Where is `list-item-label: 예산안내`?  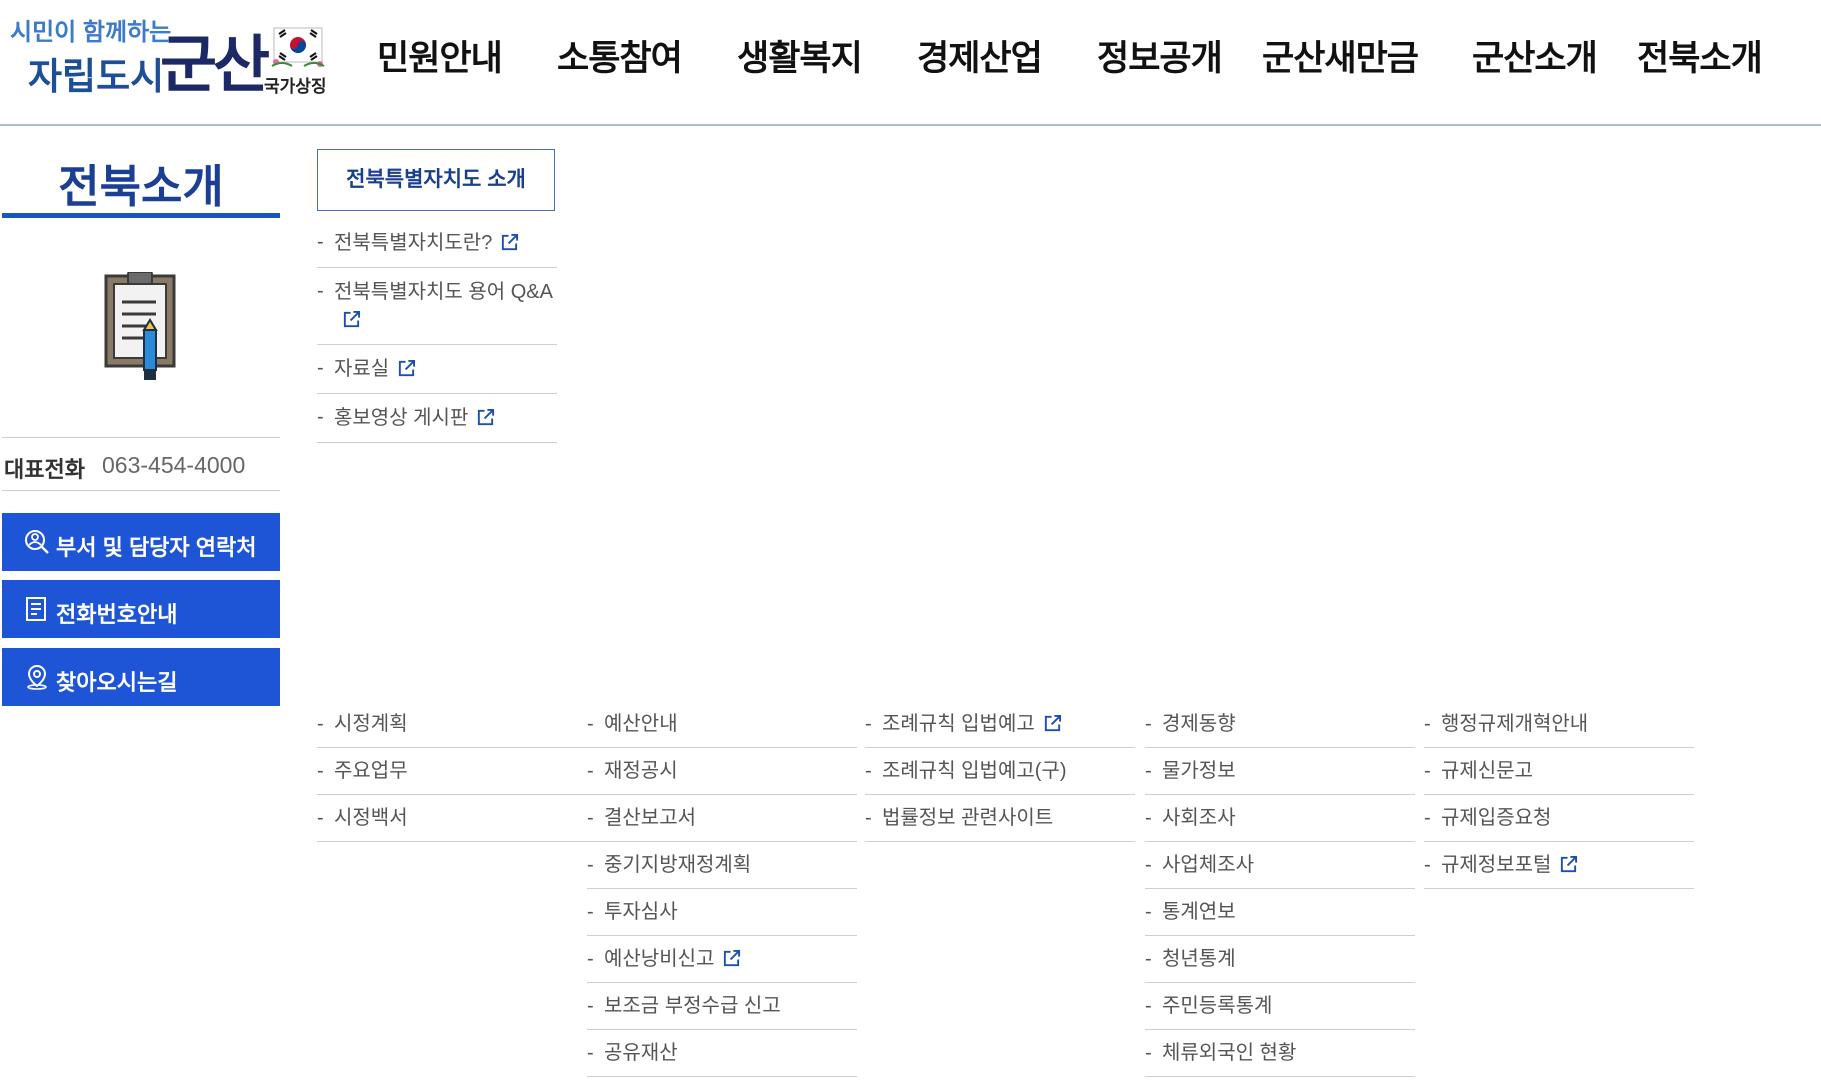 list-item-label: 예산안내 is located at coordinates (641, 724).